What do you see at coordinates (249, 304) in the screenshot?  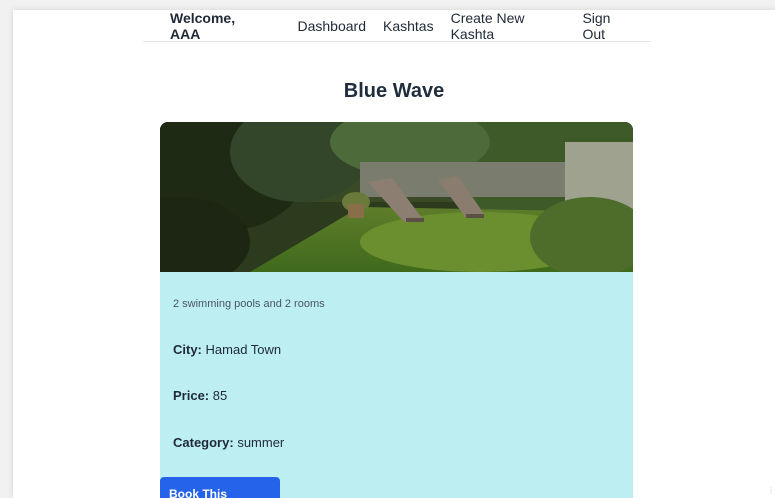 I see `kashta-description: 2 swimming pools and 2 rooms` at bounding box center [249, 304].